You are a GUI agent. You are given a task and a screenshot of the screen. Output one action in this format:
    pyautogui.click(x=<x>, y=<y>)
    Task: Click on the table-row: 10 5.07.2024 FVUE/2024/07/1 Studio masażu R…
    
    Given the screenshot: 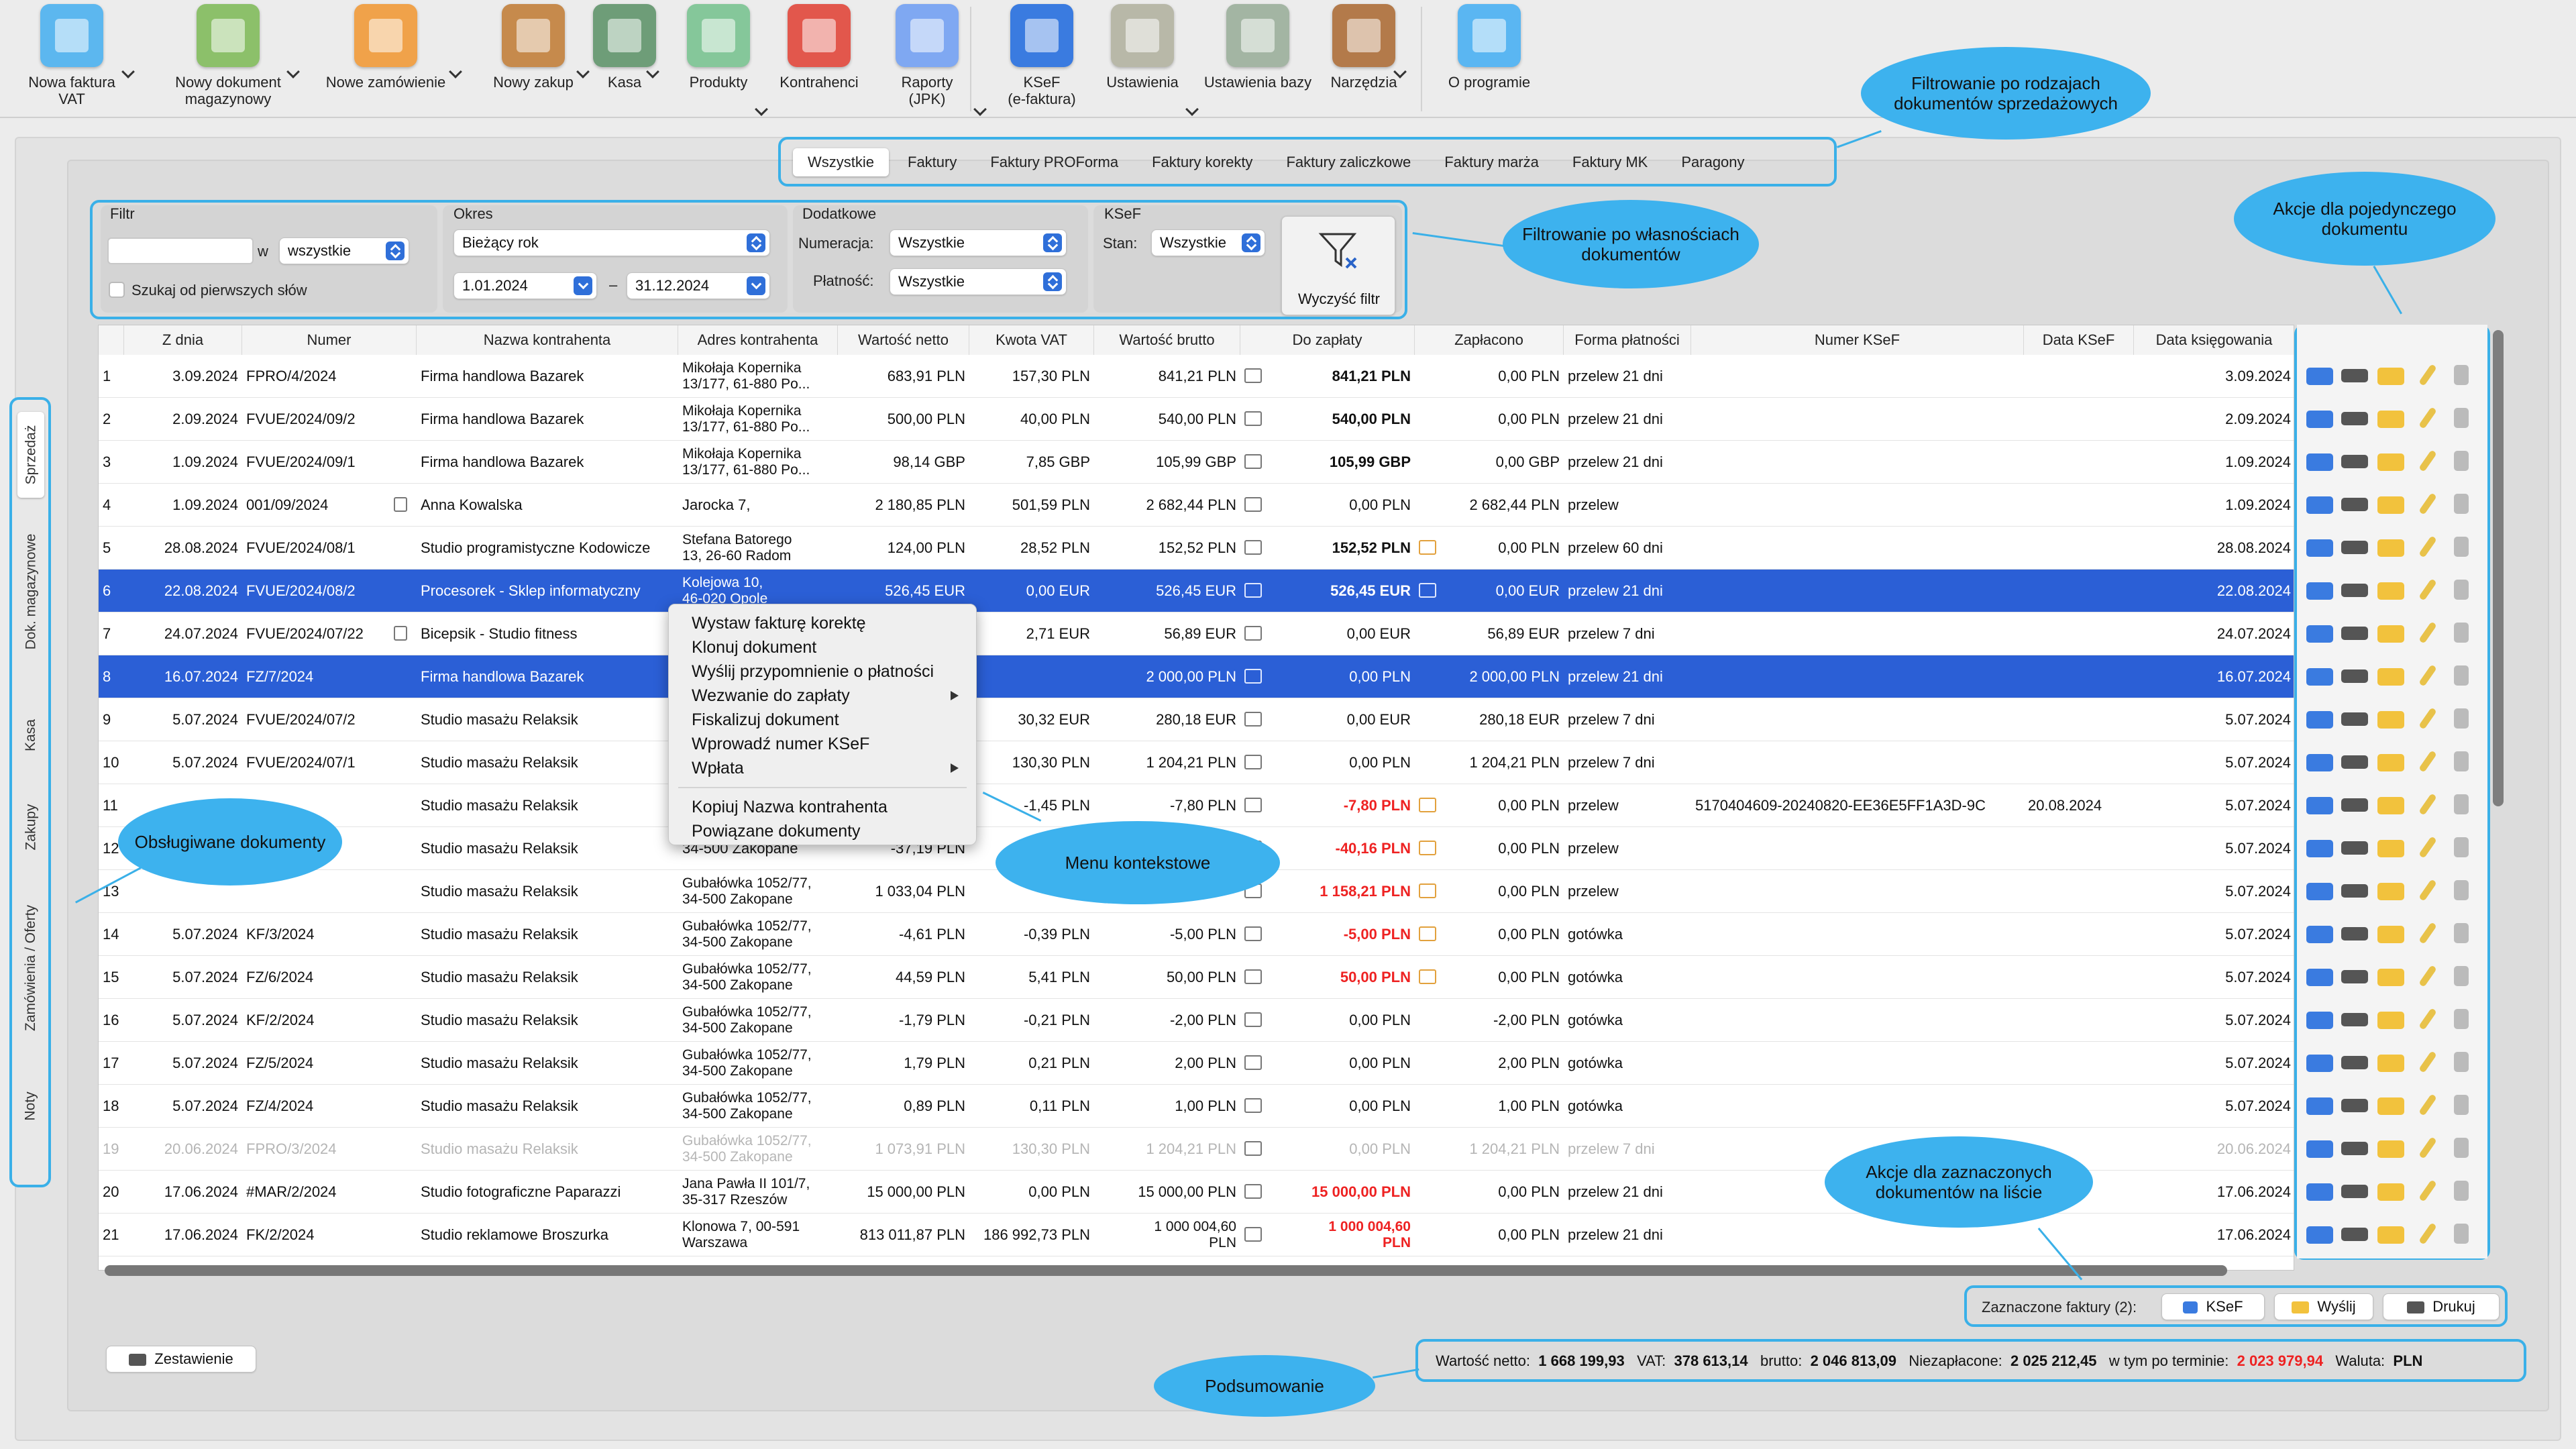 What is the action you would take?
    pyautogui.click(x=1196, y=762)
    